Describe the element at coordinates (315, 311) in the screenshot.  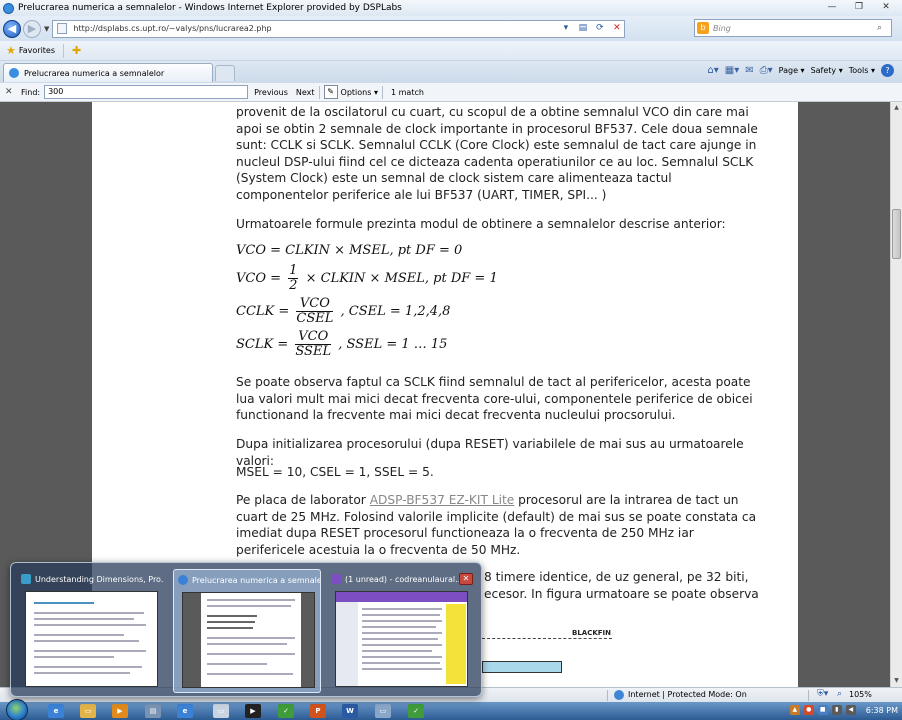
I see `fraction: VCO CSEL` at that location.